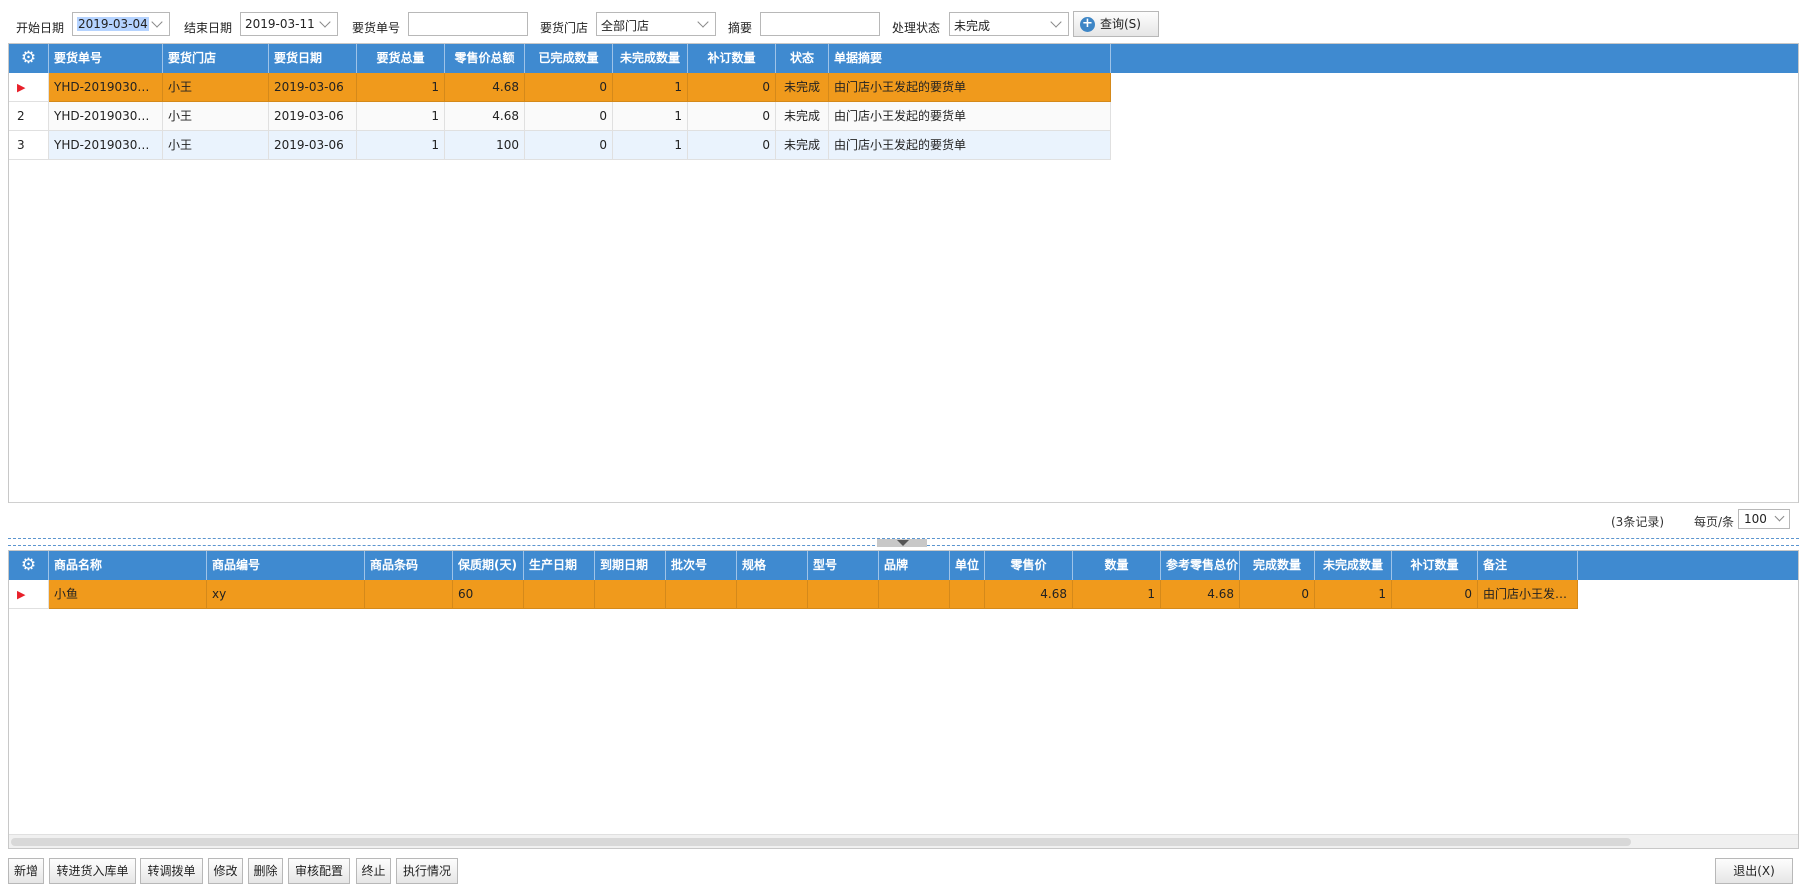 This screenshot has height=892, width=1799. I want to click on table-cell: 60, so click(488, 594).